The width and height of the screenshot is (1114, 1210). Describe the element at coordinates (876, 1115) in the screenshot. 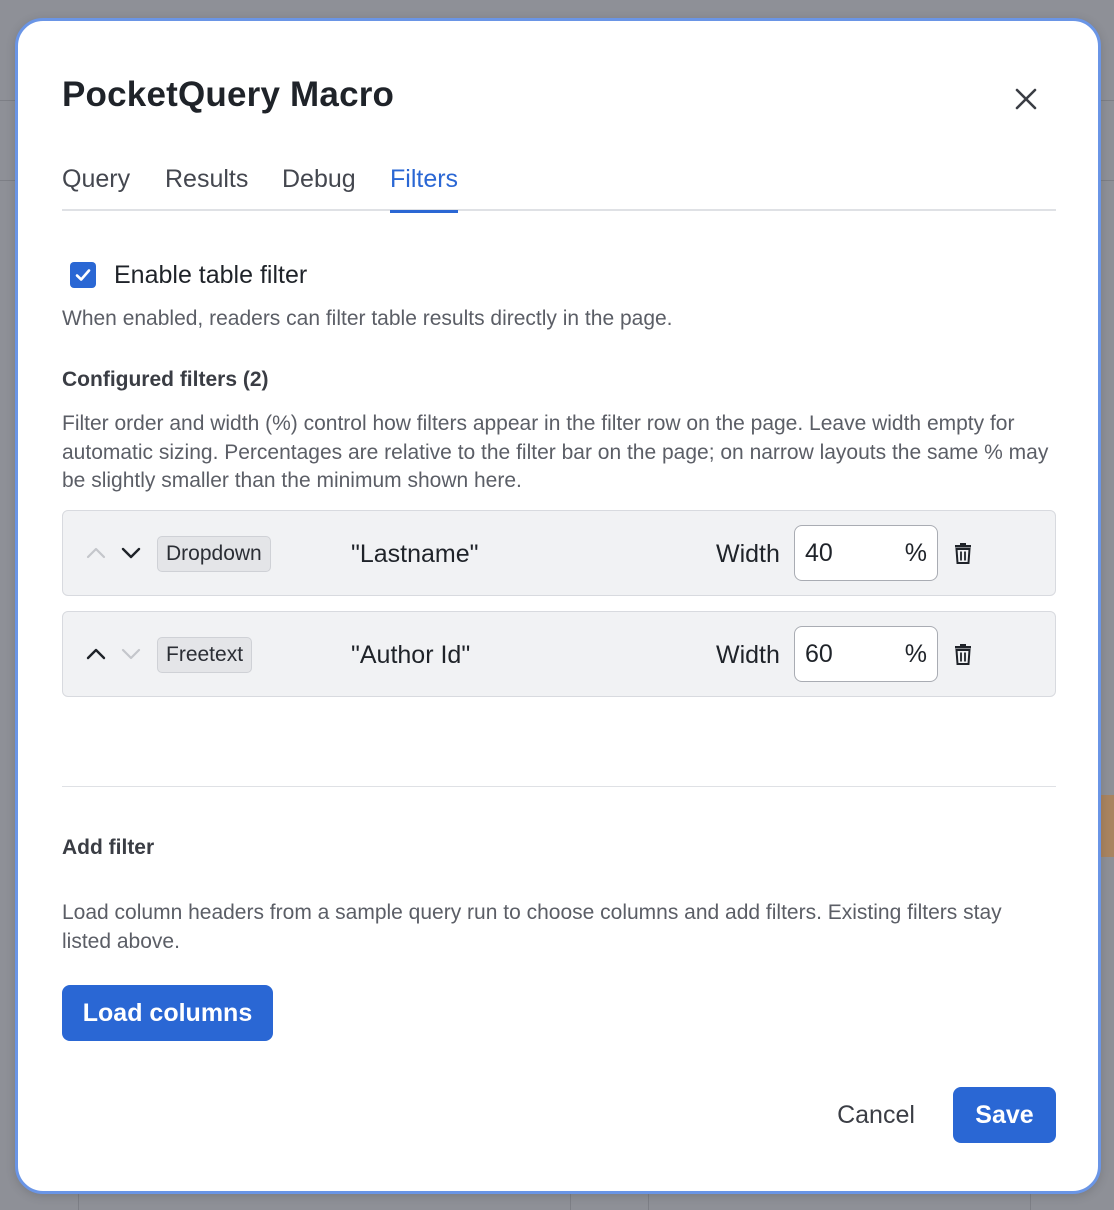

I see `cancel-button: Cancel` at that location.